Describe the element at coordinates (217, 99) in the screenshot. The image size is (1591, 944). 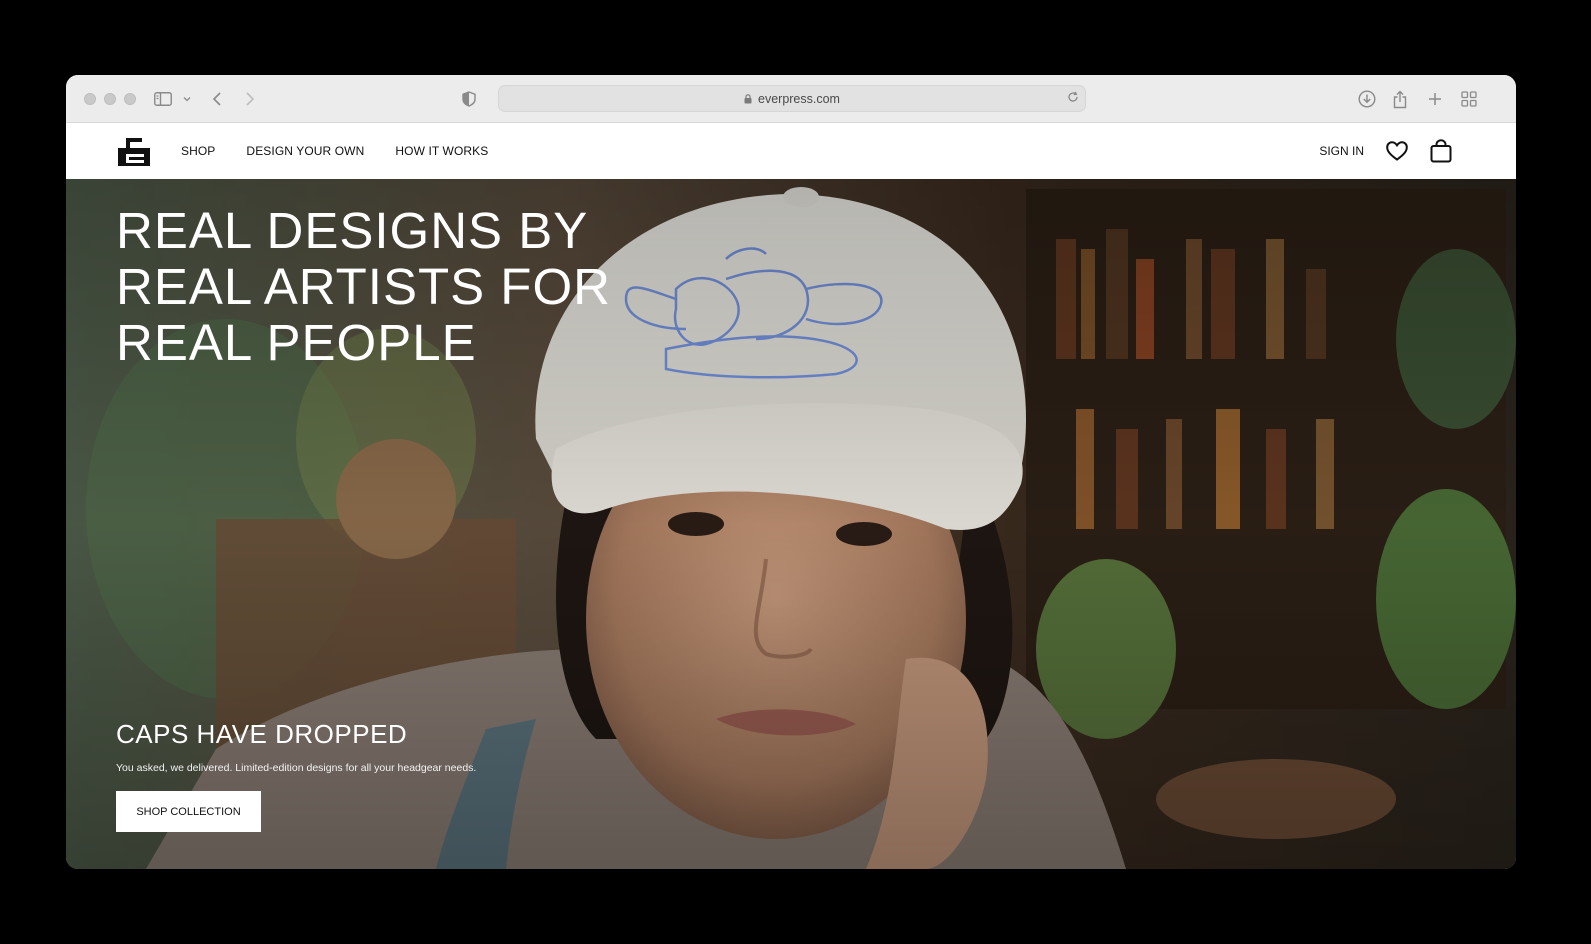
I see `back-icon` at that location.